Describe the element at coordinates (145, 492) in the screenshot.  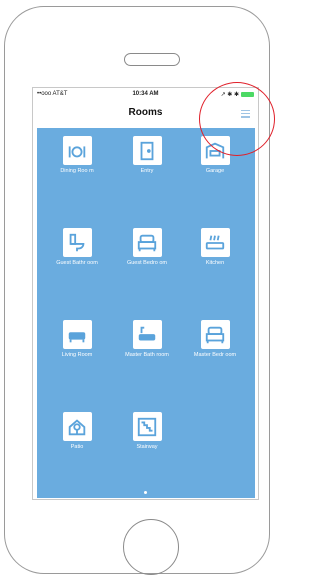
I see `page-indicator-dot` at that location.